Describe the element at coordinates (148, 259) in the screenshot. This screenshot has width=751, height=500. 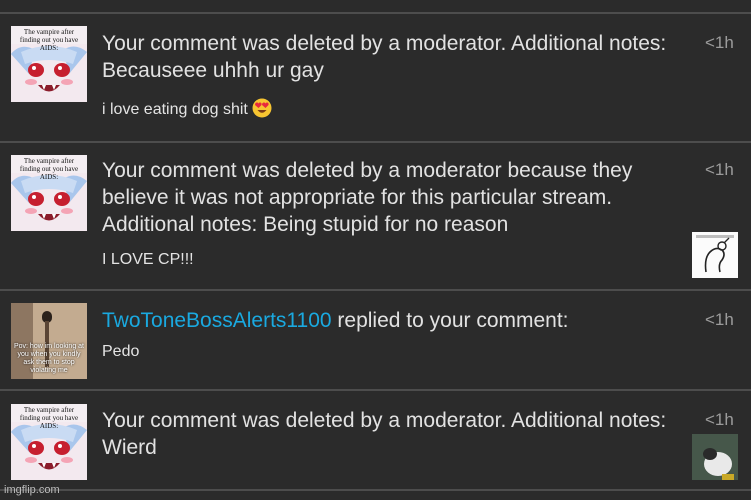
I see `comment-body: I LOVE CP!!!` at that location.